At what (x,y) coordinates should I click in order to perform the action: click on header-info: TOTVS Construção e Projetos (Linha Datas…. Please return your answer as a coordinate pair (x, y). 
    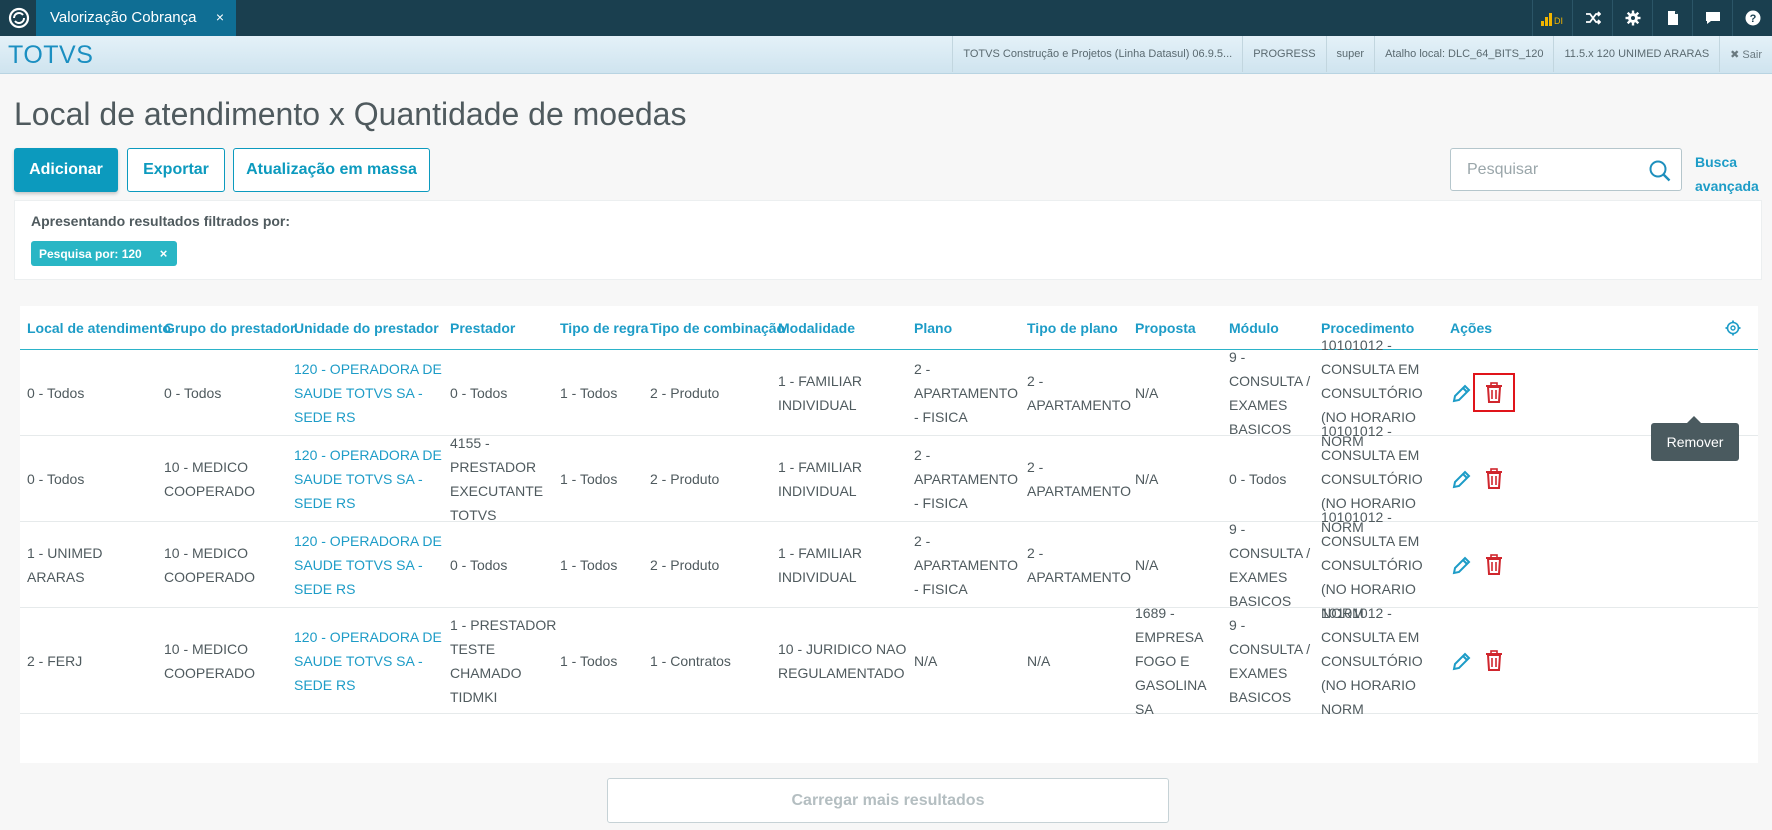
    Looking at the image, I should click on (1362, 55).